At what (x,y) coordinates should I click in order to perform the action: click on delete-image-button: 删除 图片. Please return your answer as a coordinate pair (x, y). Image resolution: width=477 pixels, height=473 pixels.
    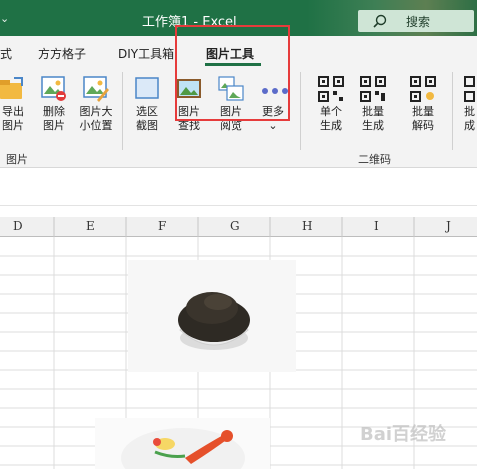
    Looking at the image, I should click on (54, 104).